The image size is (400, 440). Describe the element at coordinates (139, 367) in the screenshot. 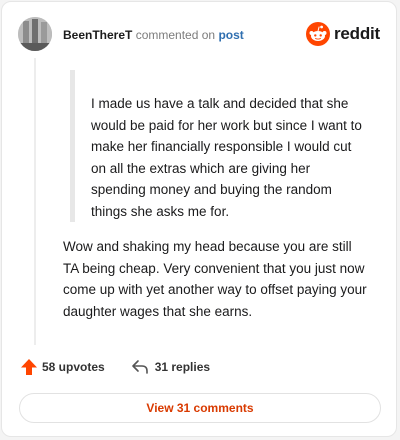

I see `reply-arrow-icon` at that location.